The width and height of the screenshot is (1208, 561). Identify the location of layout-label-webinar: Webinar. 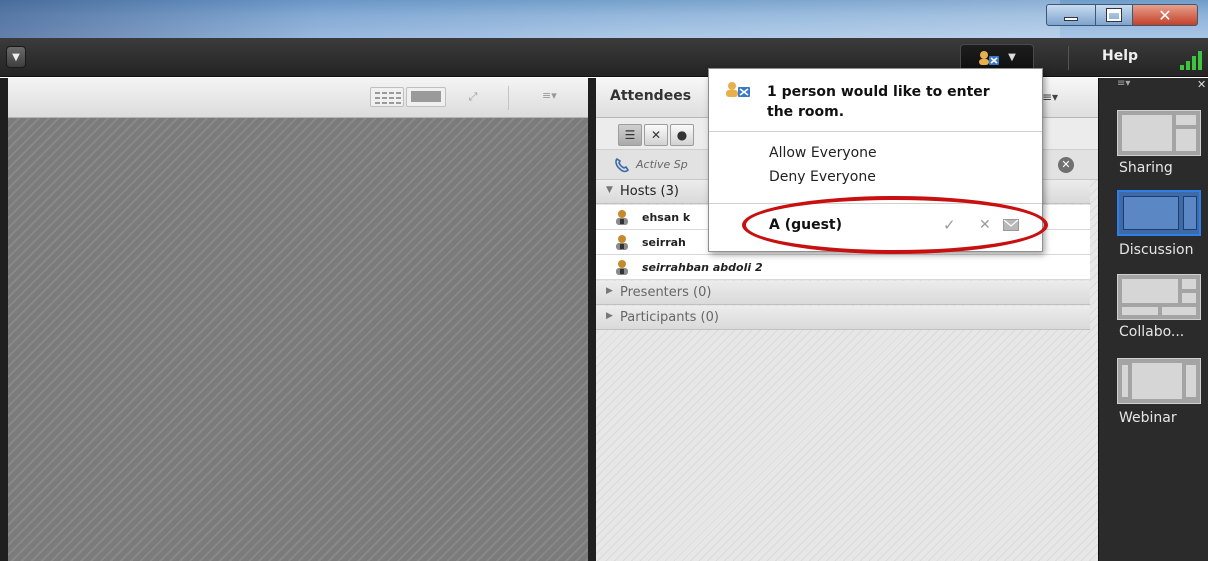
(1148, 418).